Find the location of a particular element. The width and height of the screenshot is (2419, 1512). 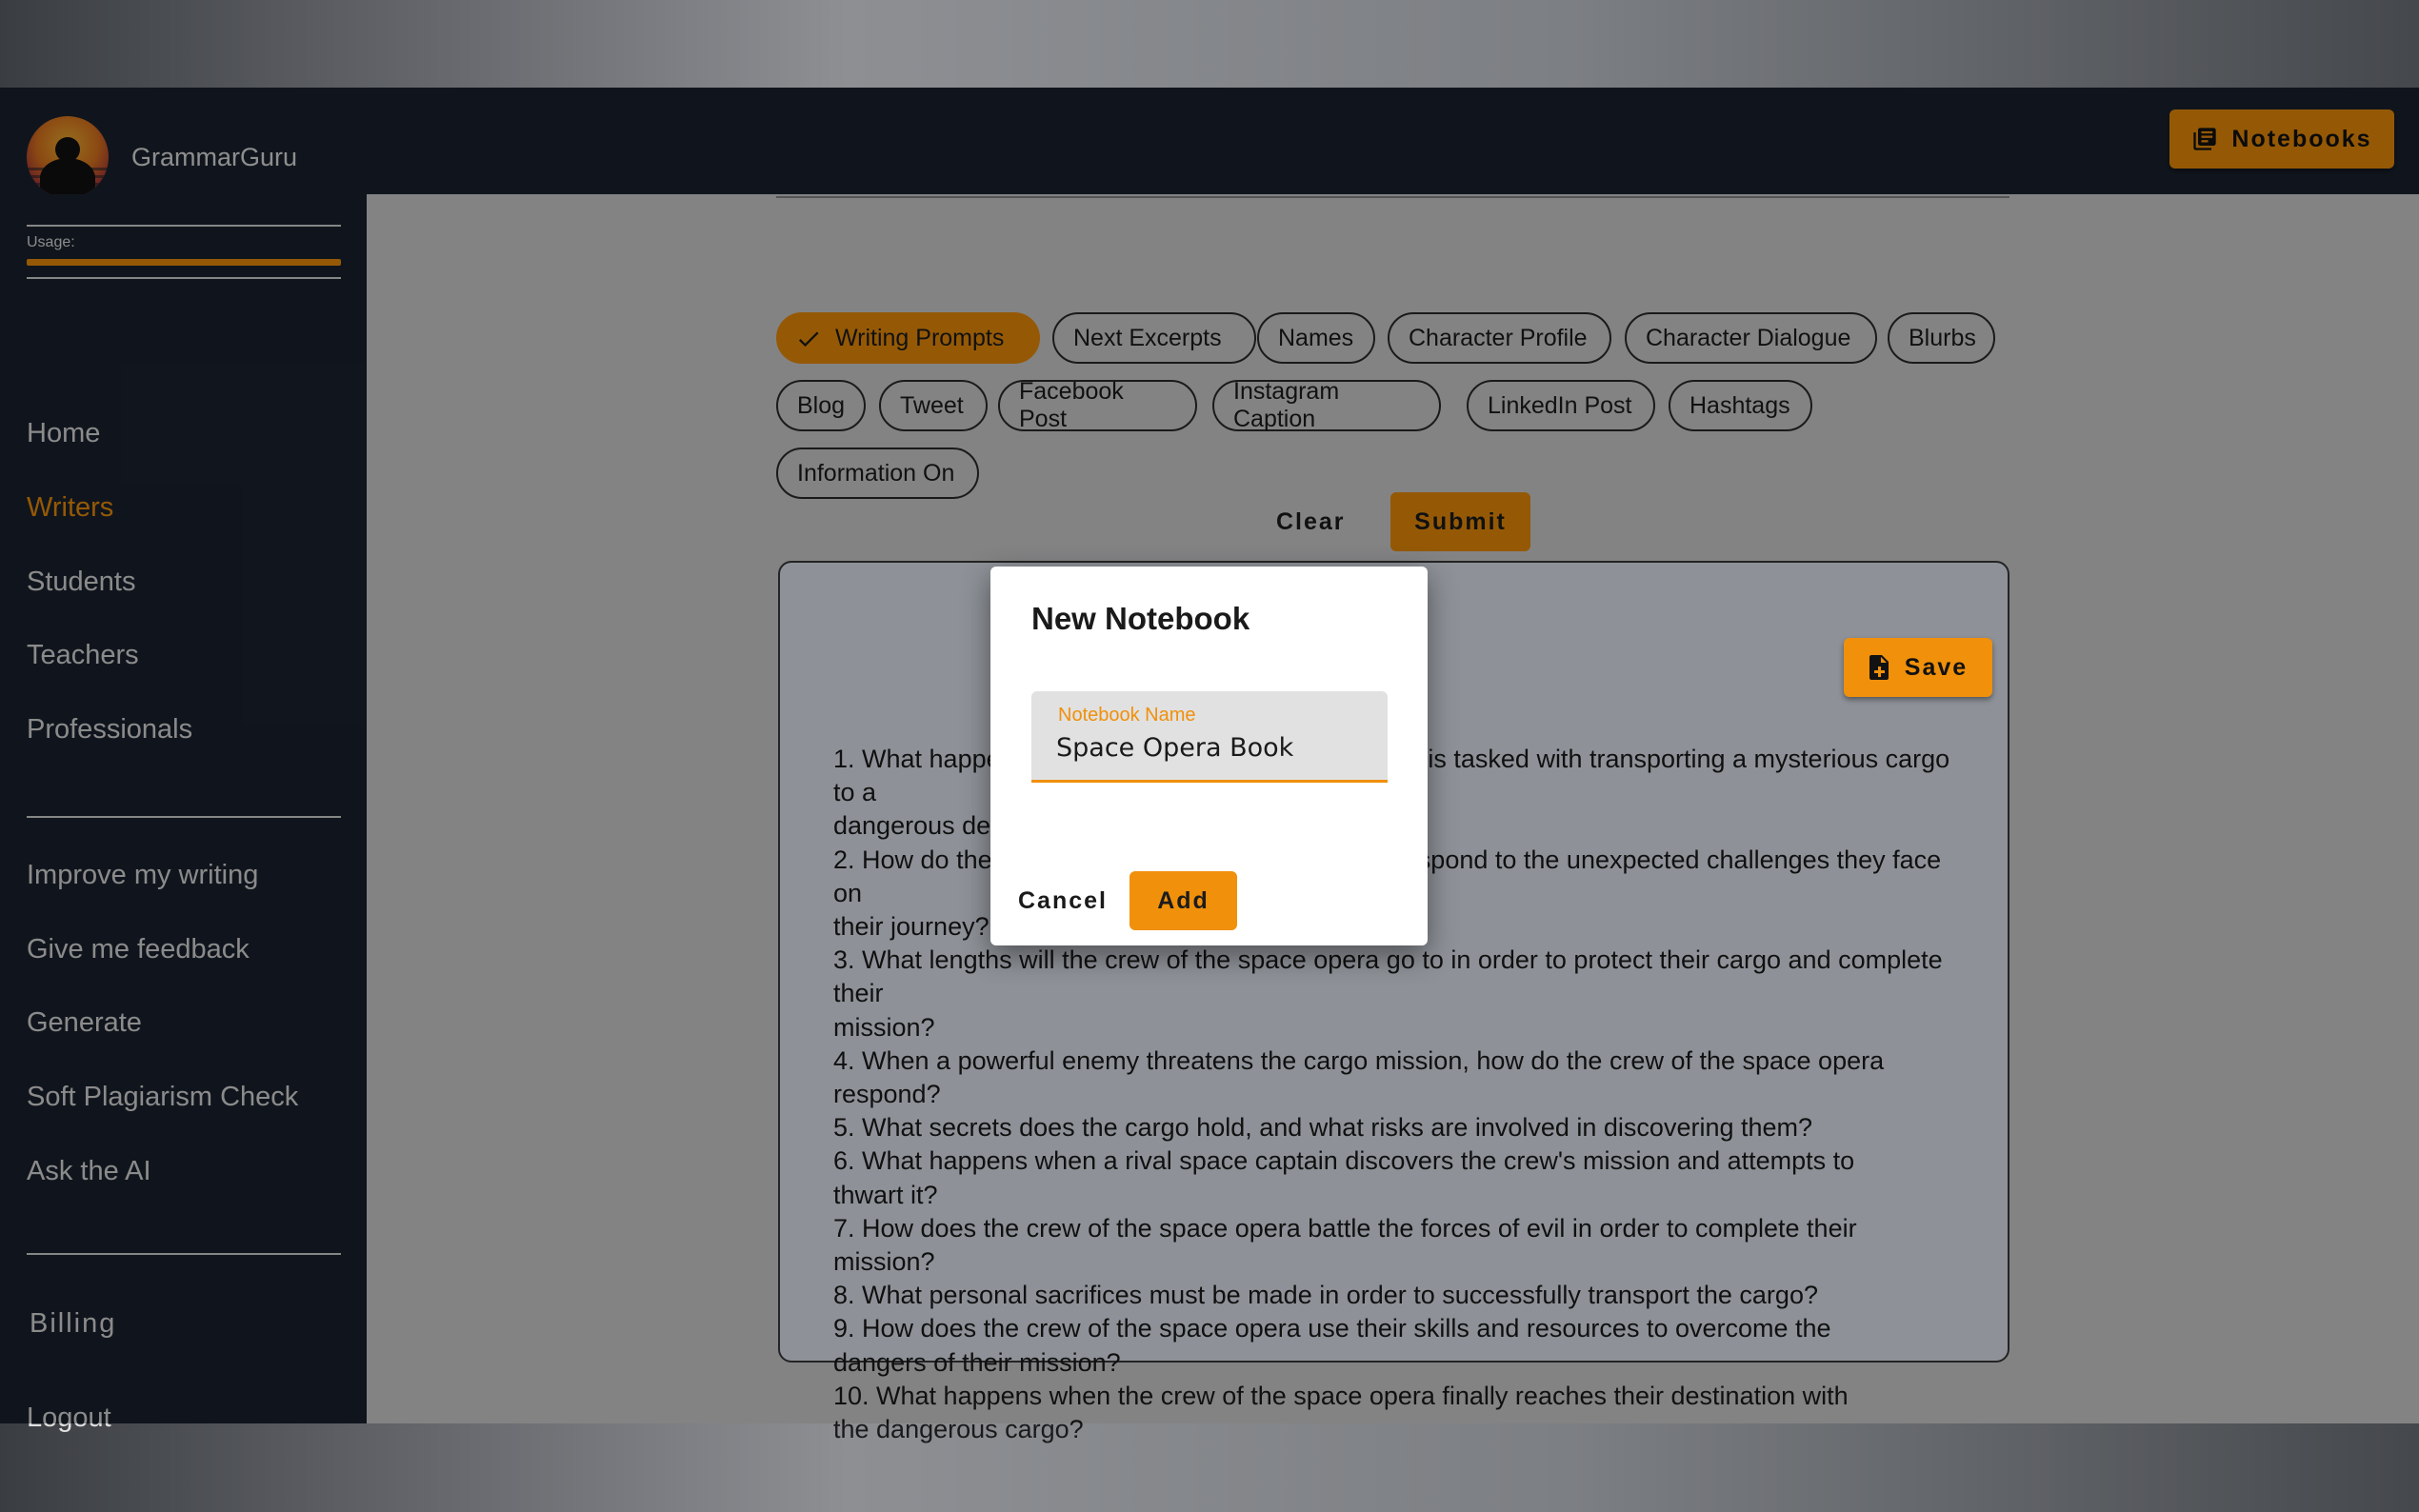

file-add-icon is located at coordinates (1879, 667).